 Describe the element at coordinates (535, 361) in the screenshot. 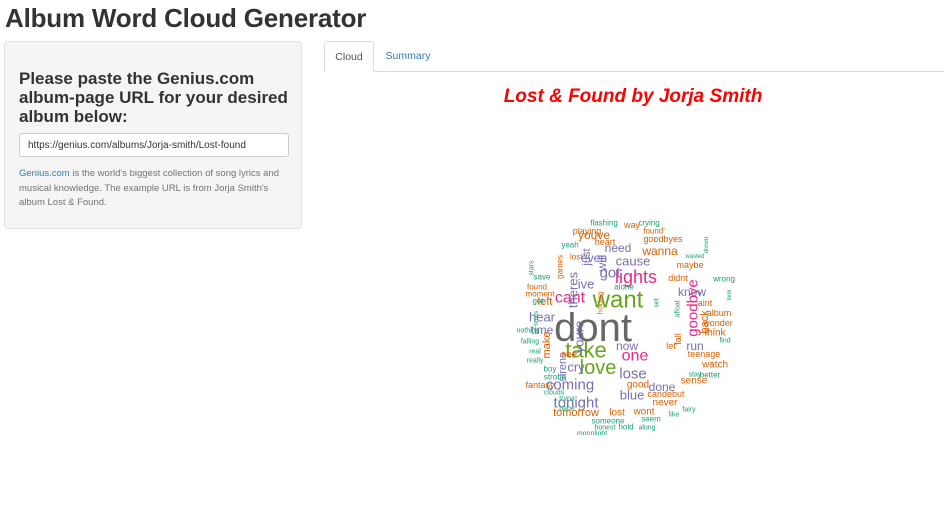

I see `word-cloud-word: really` at that location.